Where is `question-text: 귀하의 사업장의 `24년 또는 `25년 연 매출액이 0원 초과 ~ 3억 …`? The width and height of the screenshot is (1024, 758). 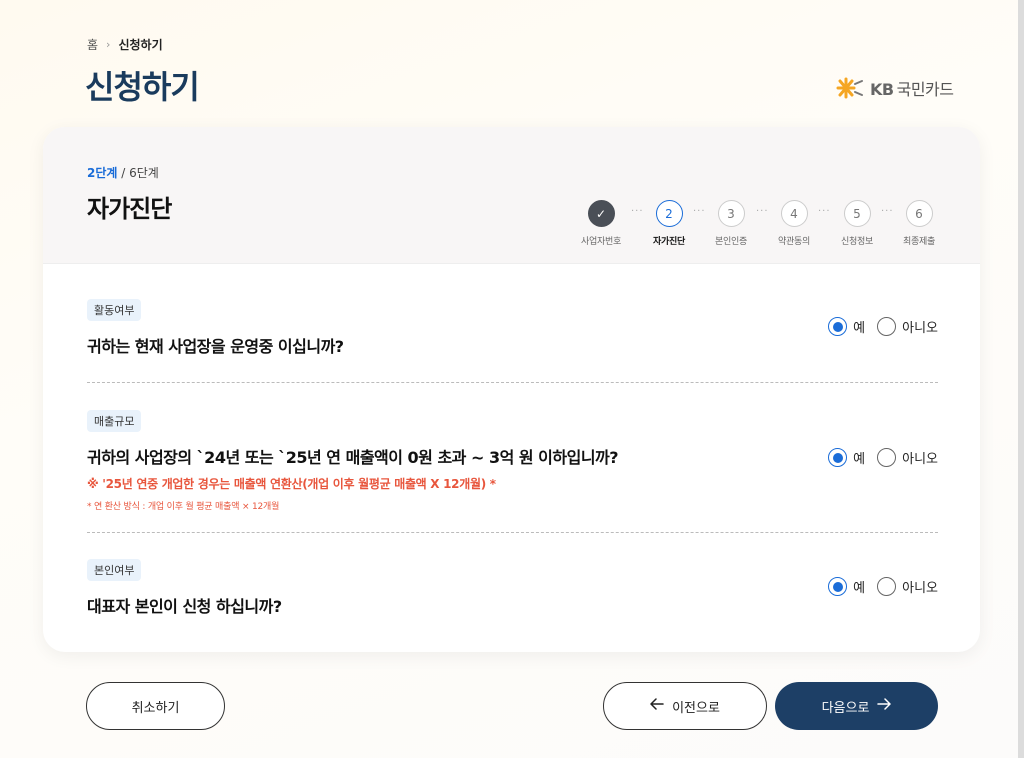
question-text: 귀하의 사업장의 `24년 또는 `25년 연 매출액이 0원 초과 ~ 3억 … is located at coordinates (353, 457).